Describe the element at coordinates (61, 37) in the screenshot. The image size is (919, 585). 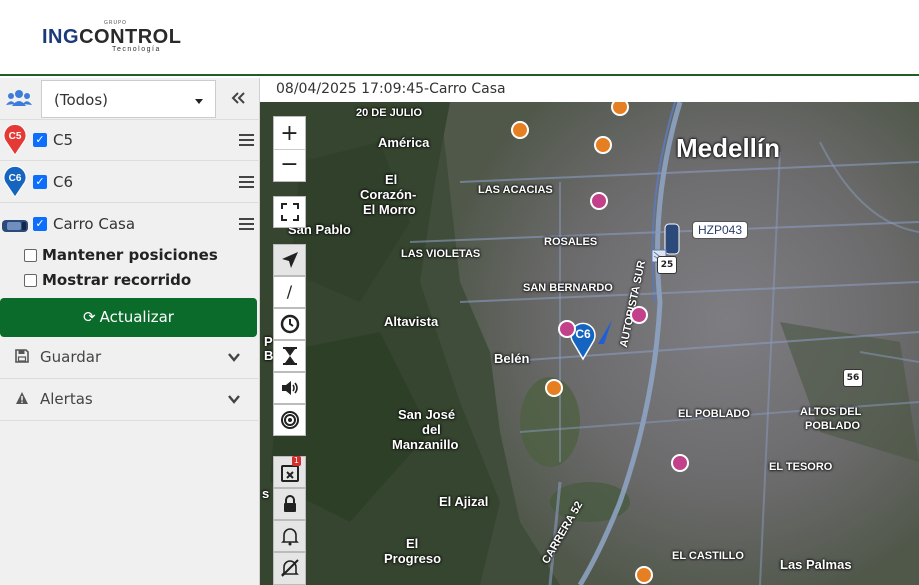
I see `logo-text-ing: ING` at that location.